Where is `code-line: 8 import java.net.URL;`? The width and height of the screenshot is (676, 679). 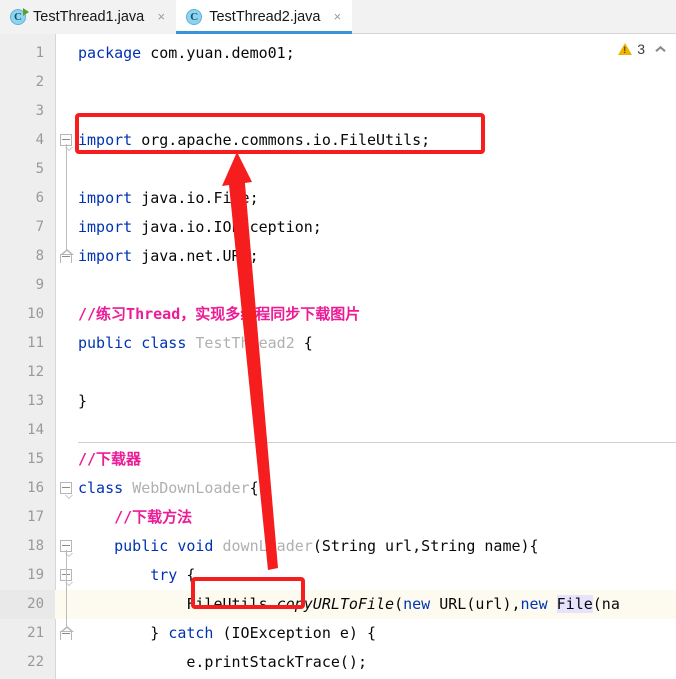
code-line: 8 import java.net.URL; is located at coordinates (338, 256).